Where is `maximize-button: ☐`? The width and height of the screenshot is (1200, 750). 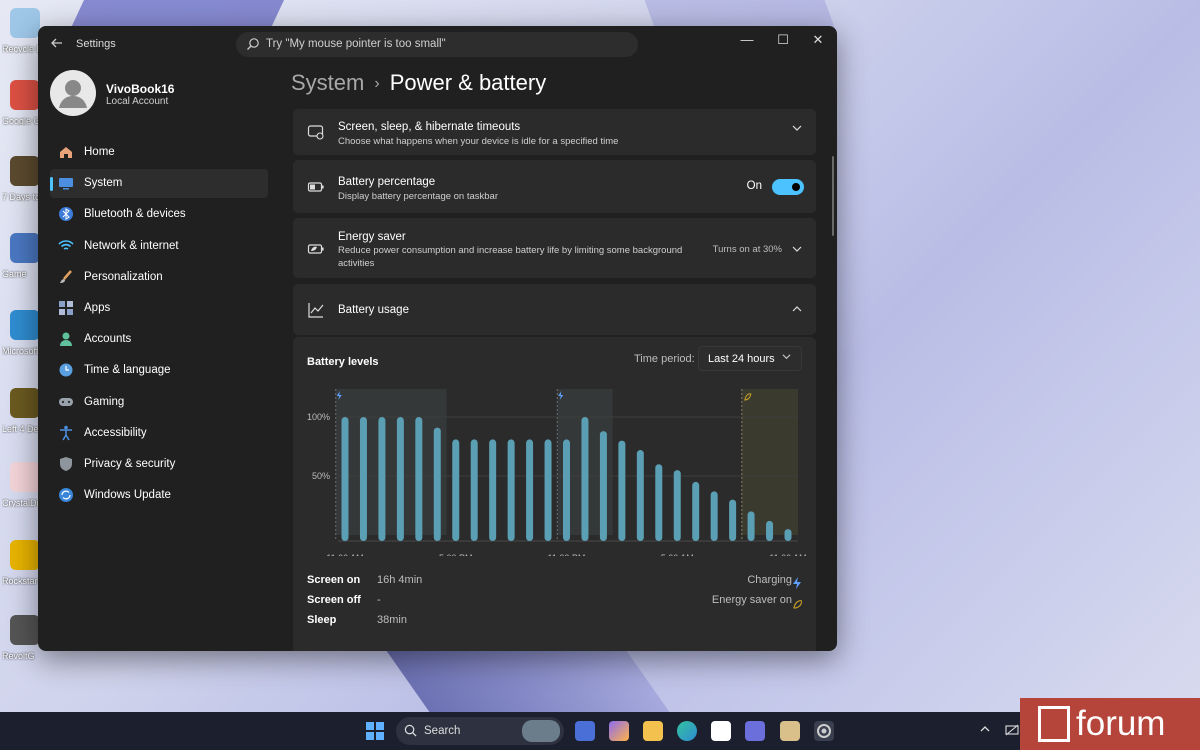
maximize-button: ☐ is located at coordinates (783, 40).